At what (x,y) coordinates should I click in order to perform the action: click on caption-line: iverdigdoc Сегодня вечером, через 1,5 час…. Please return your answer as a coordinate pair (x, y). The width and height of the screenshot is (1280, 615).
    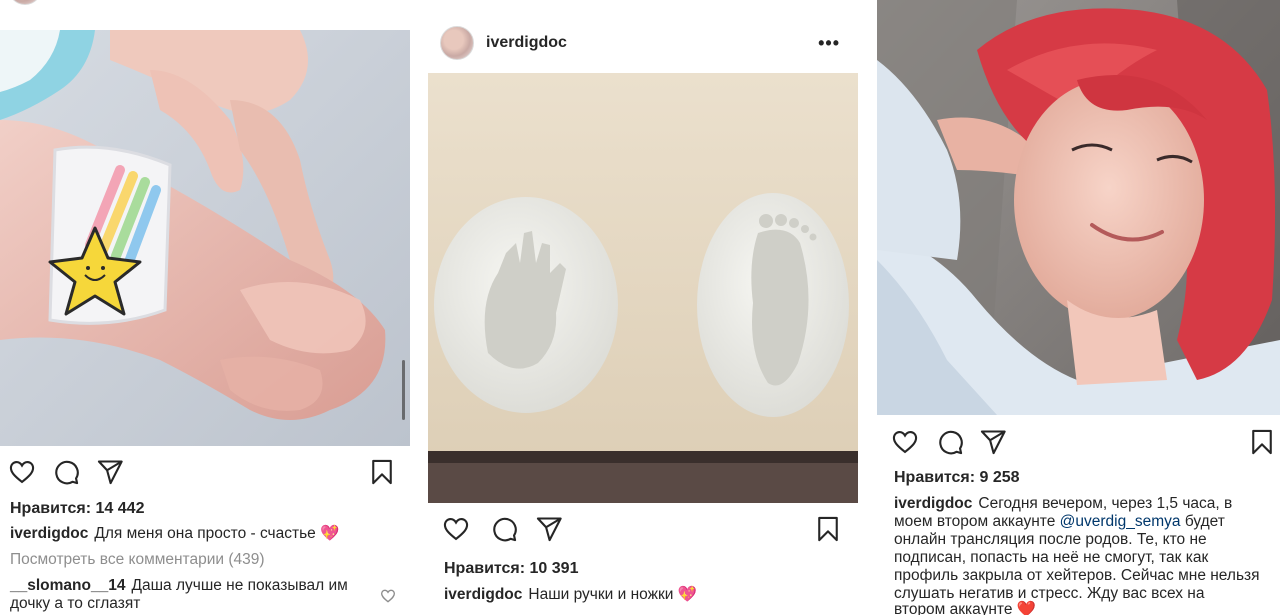
    Looking at the image, I should click on (1063, 504).